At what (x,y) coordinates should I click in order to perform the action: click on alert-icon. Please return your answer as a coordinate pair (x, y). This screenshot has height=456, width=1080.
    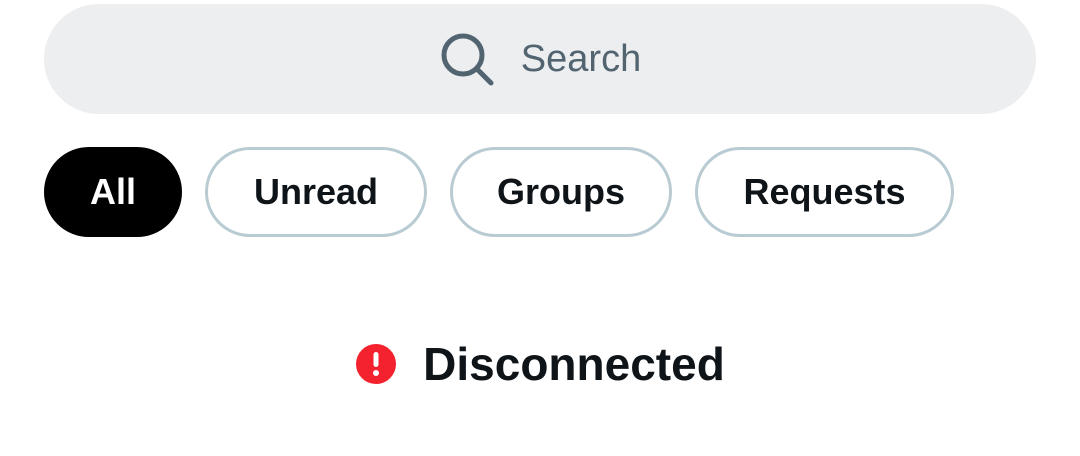
    Looking at the image, I should click on (376, 364).